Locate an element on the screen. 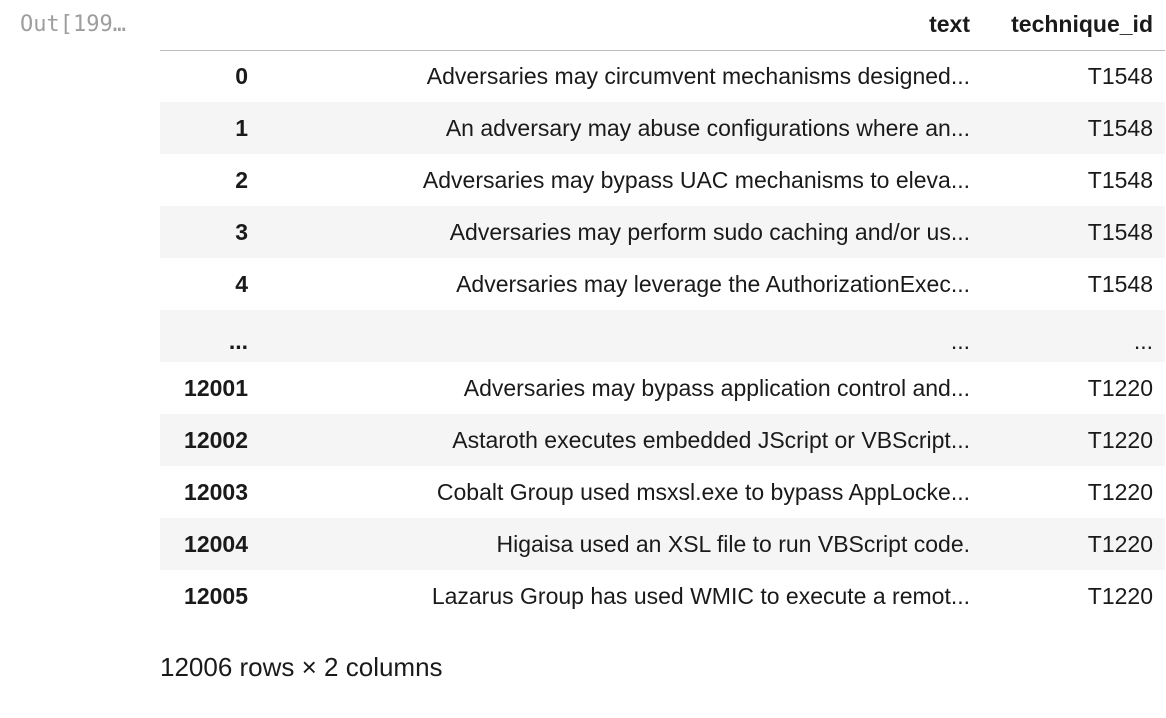 The height and width of the screenshot is (718, 1166). row-index: 12003 is located at coordinates (216, 491).